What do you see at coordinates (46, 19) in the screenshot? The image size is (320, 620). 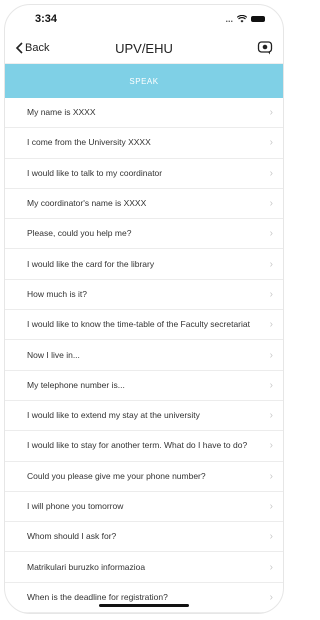 I see `status-time: 3:34` at bounding box center [46, 19].